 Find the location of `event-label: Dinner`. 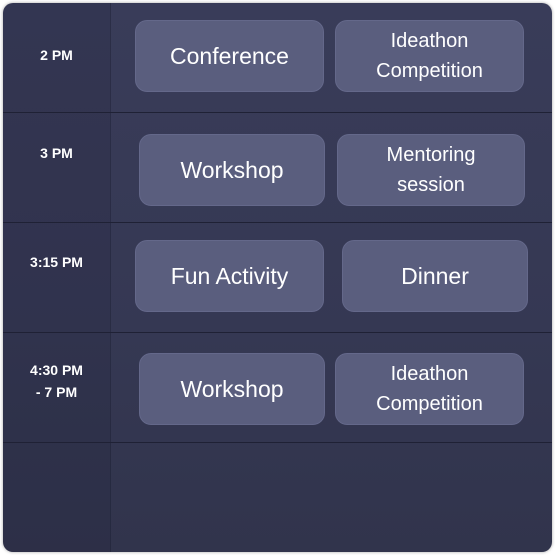

event-label: Dinner is located at coordinates (435, 276).